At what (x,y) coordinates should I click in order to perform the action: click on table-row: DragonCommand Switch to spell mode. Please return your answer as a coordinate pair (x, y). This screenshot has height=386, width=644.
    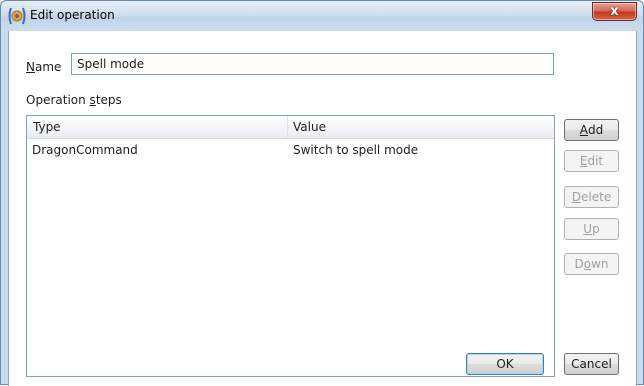
    Looking at the image, I should click on (290, 150).